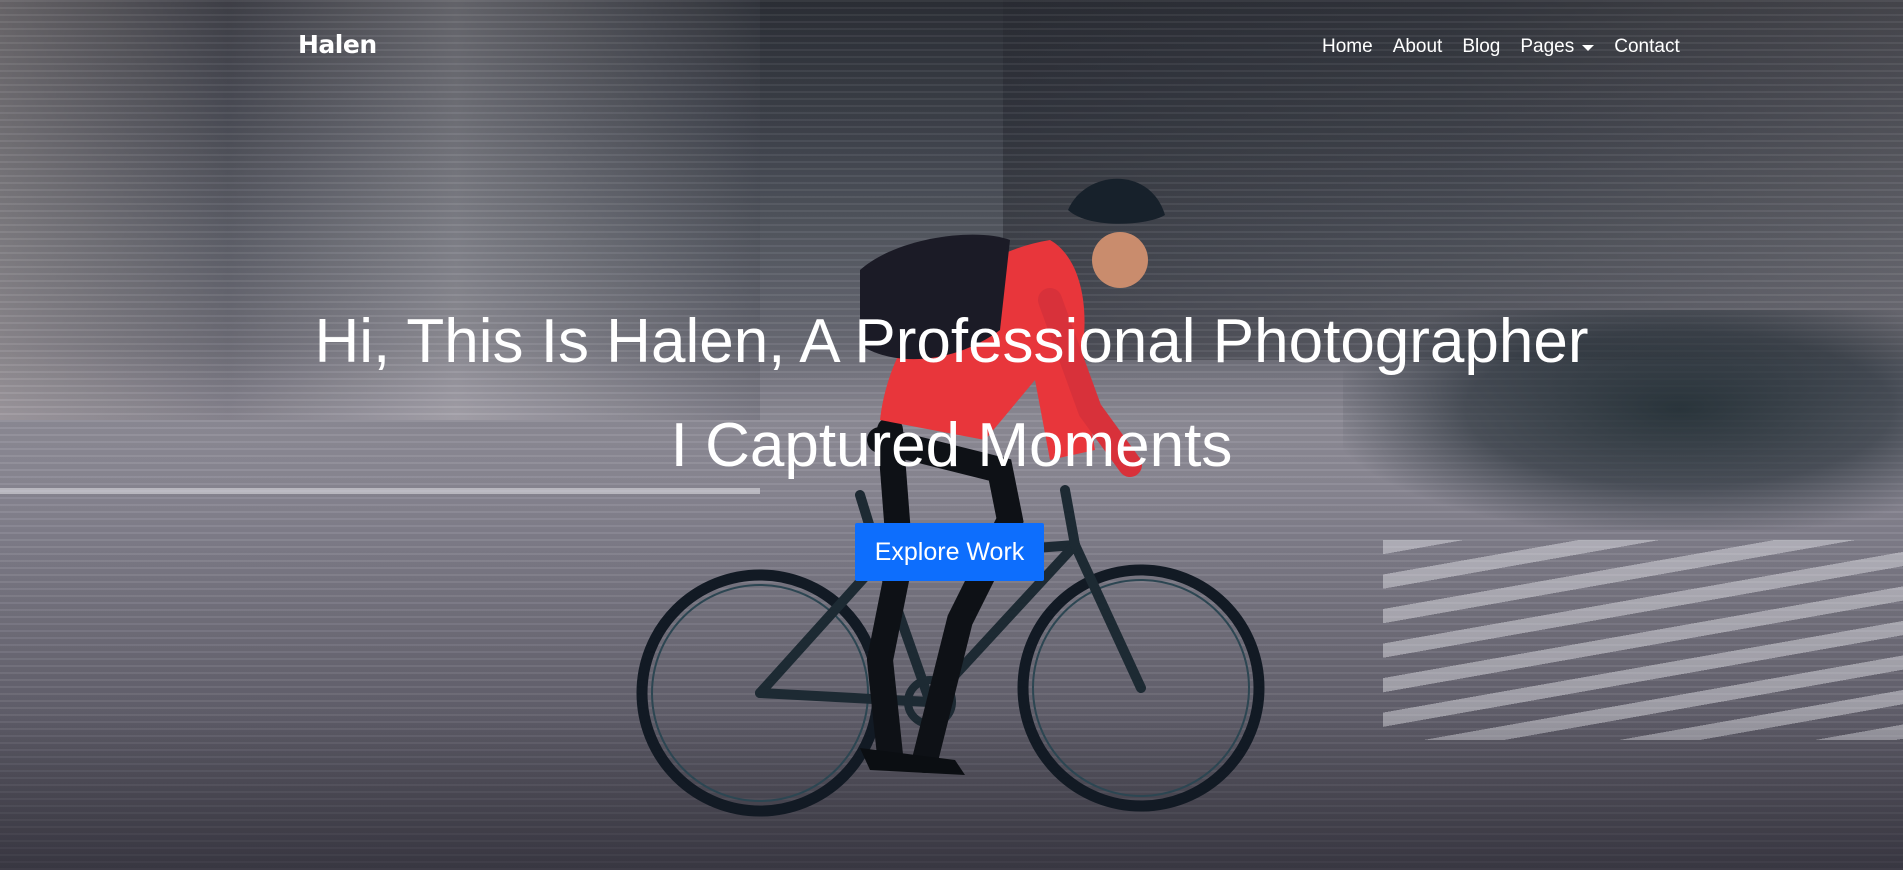  Describe the element at coordinates (1418, 47) in the screenshot. I see `nav-about: About` at that location.